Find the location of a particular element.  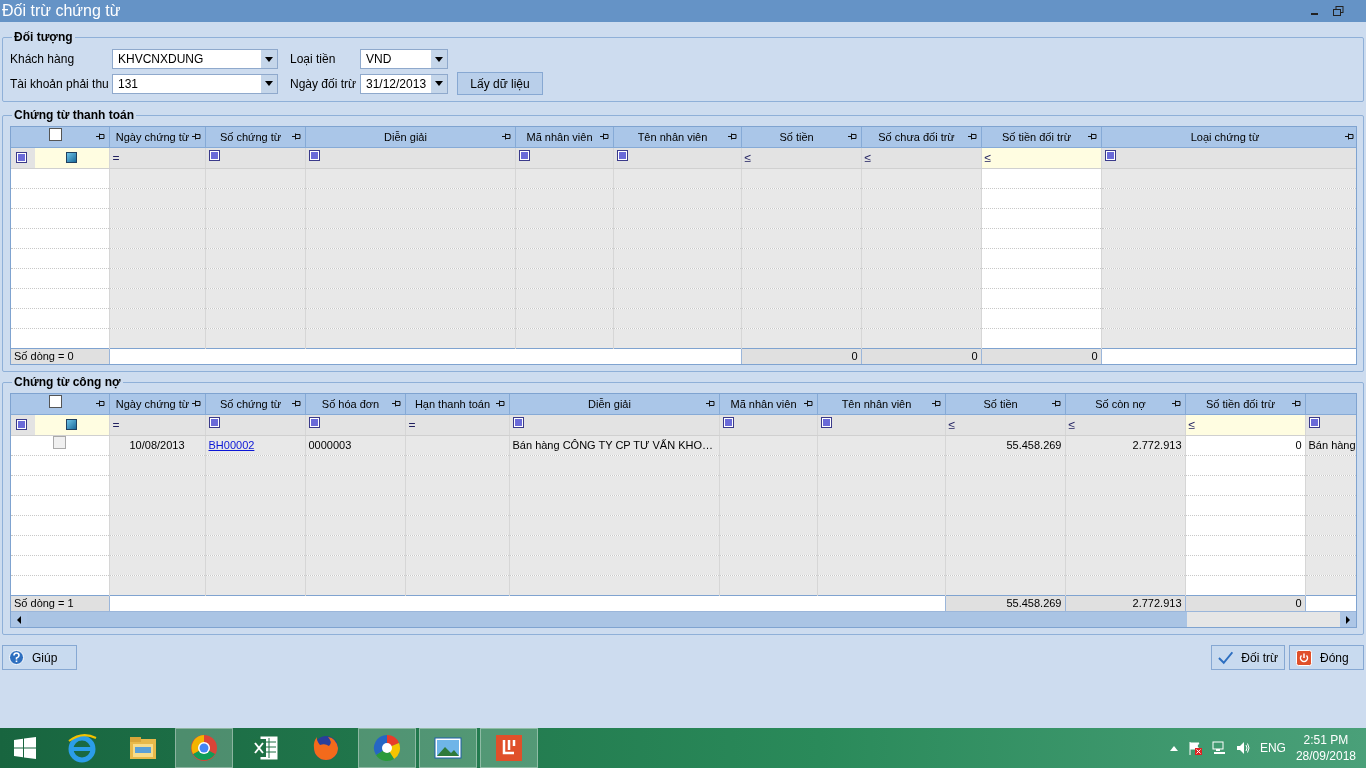

close-button: Đóng is located at coordinates (1326, 657).